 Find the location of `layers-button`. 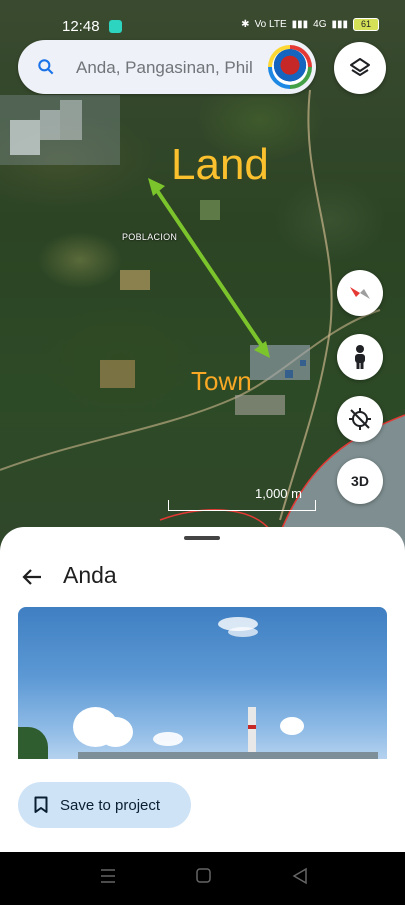

layers-button is located at coordinates (360, 68).